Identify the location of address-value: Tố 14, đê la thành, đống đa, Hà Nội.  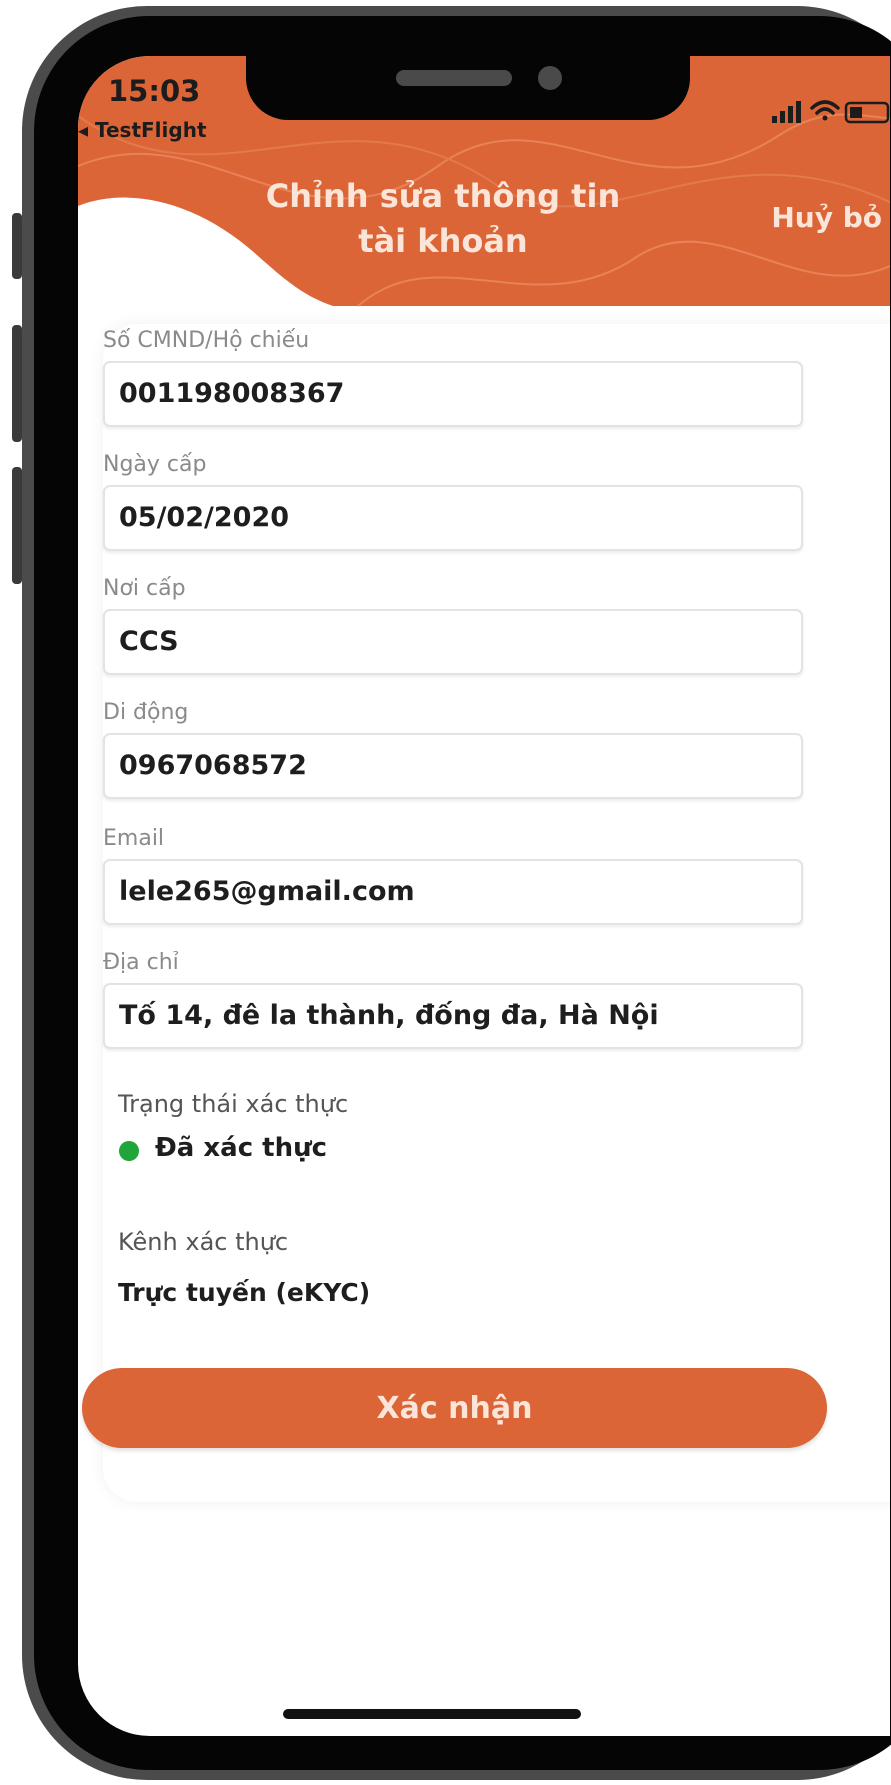
(389, 1015).